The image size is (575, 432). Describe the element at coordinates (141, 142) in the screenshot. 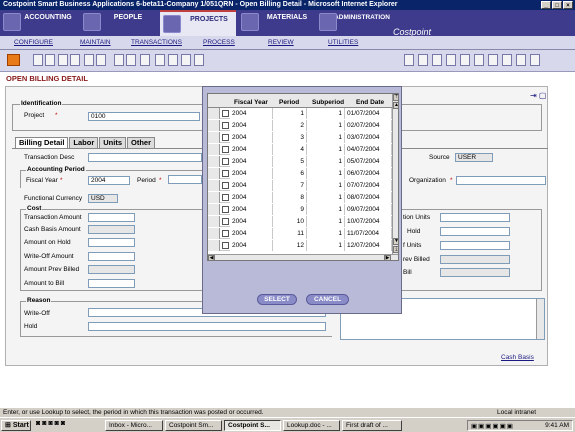

I see `tab-other: Other` at that location.